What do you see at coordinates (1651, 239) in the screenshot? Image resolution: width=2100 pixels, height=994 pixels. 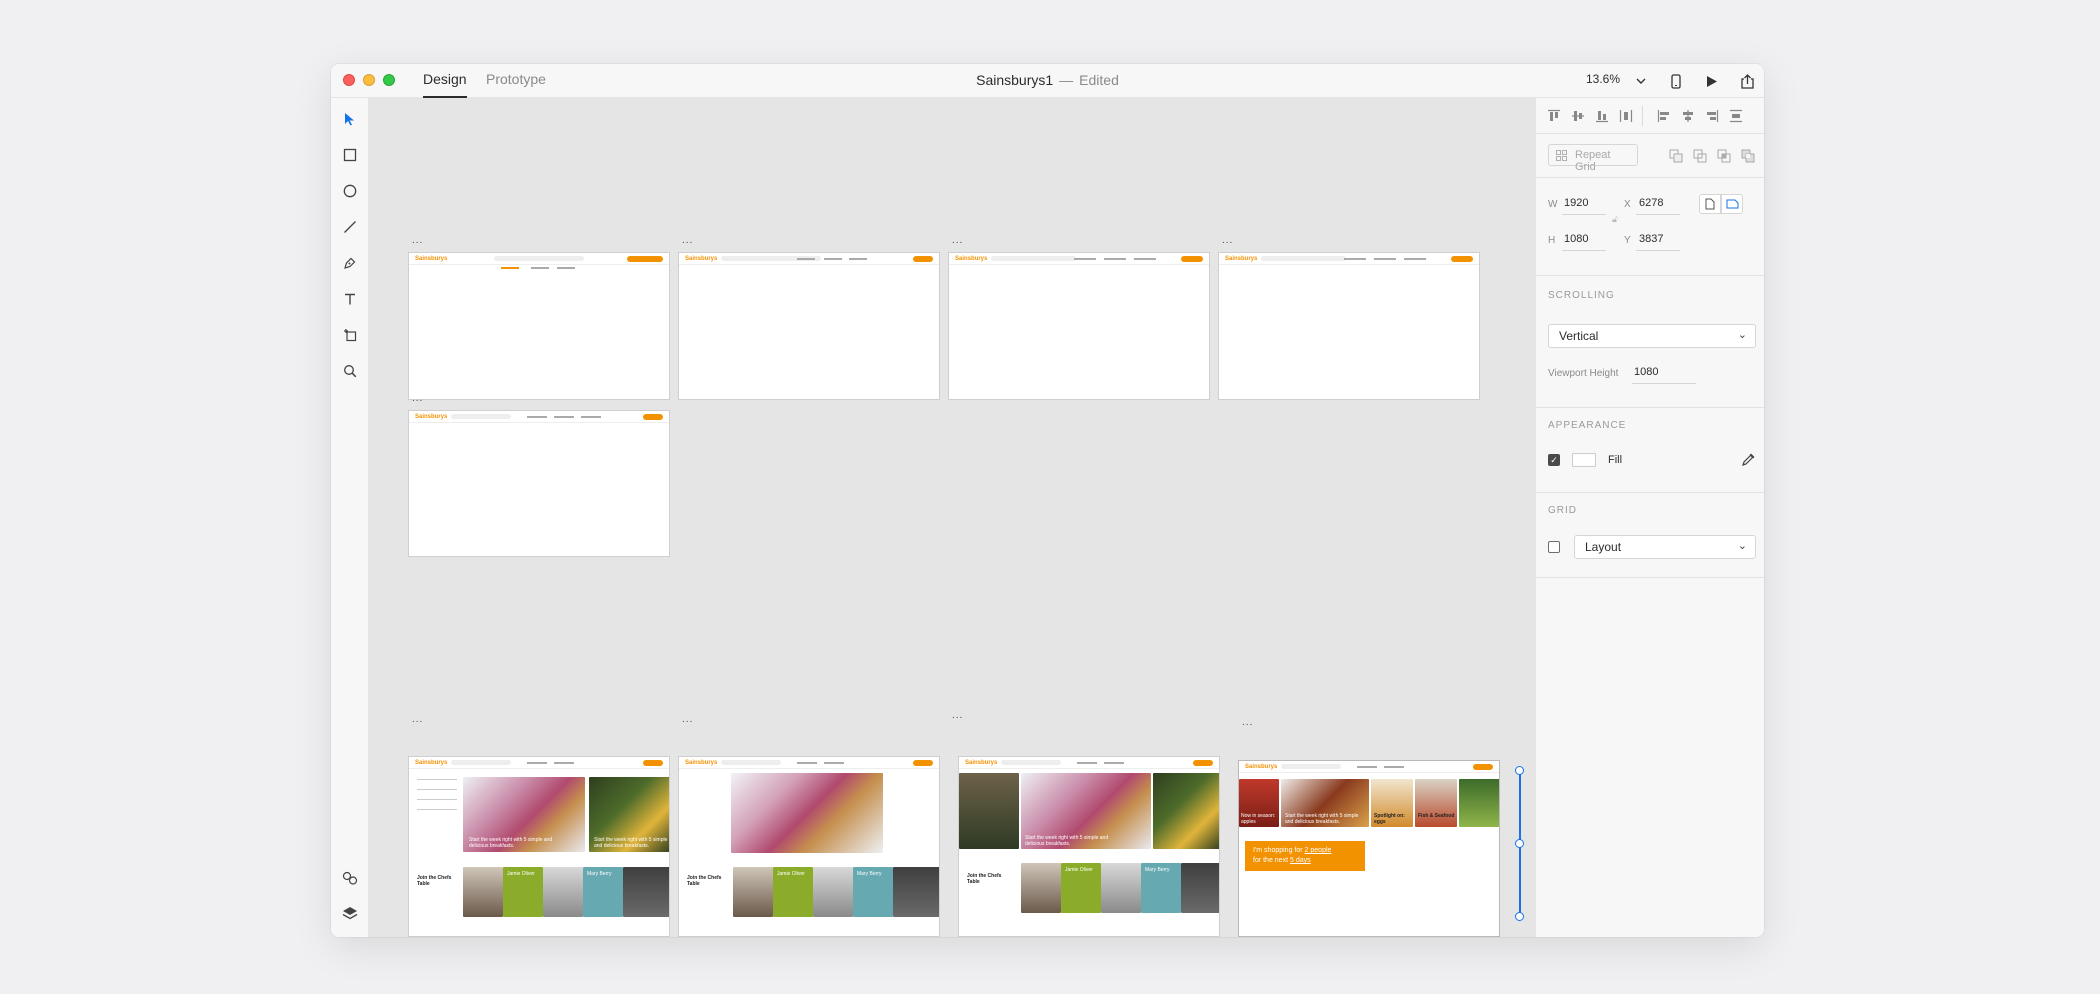 I see `y-field: 3837` at bounding box center [1651, 239].